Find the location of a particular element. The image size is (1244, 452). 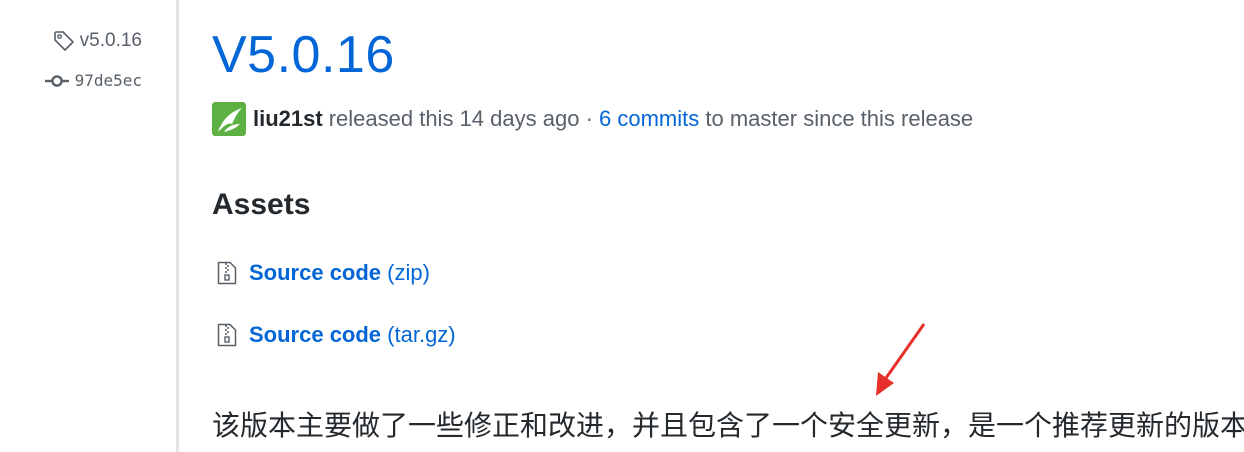

git-commit-icon is located at coordinates (56, 81).